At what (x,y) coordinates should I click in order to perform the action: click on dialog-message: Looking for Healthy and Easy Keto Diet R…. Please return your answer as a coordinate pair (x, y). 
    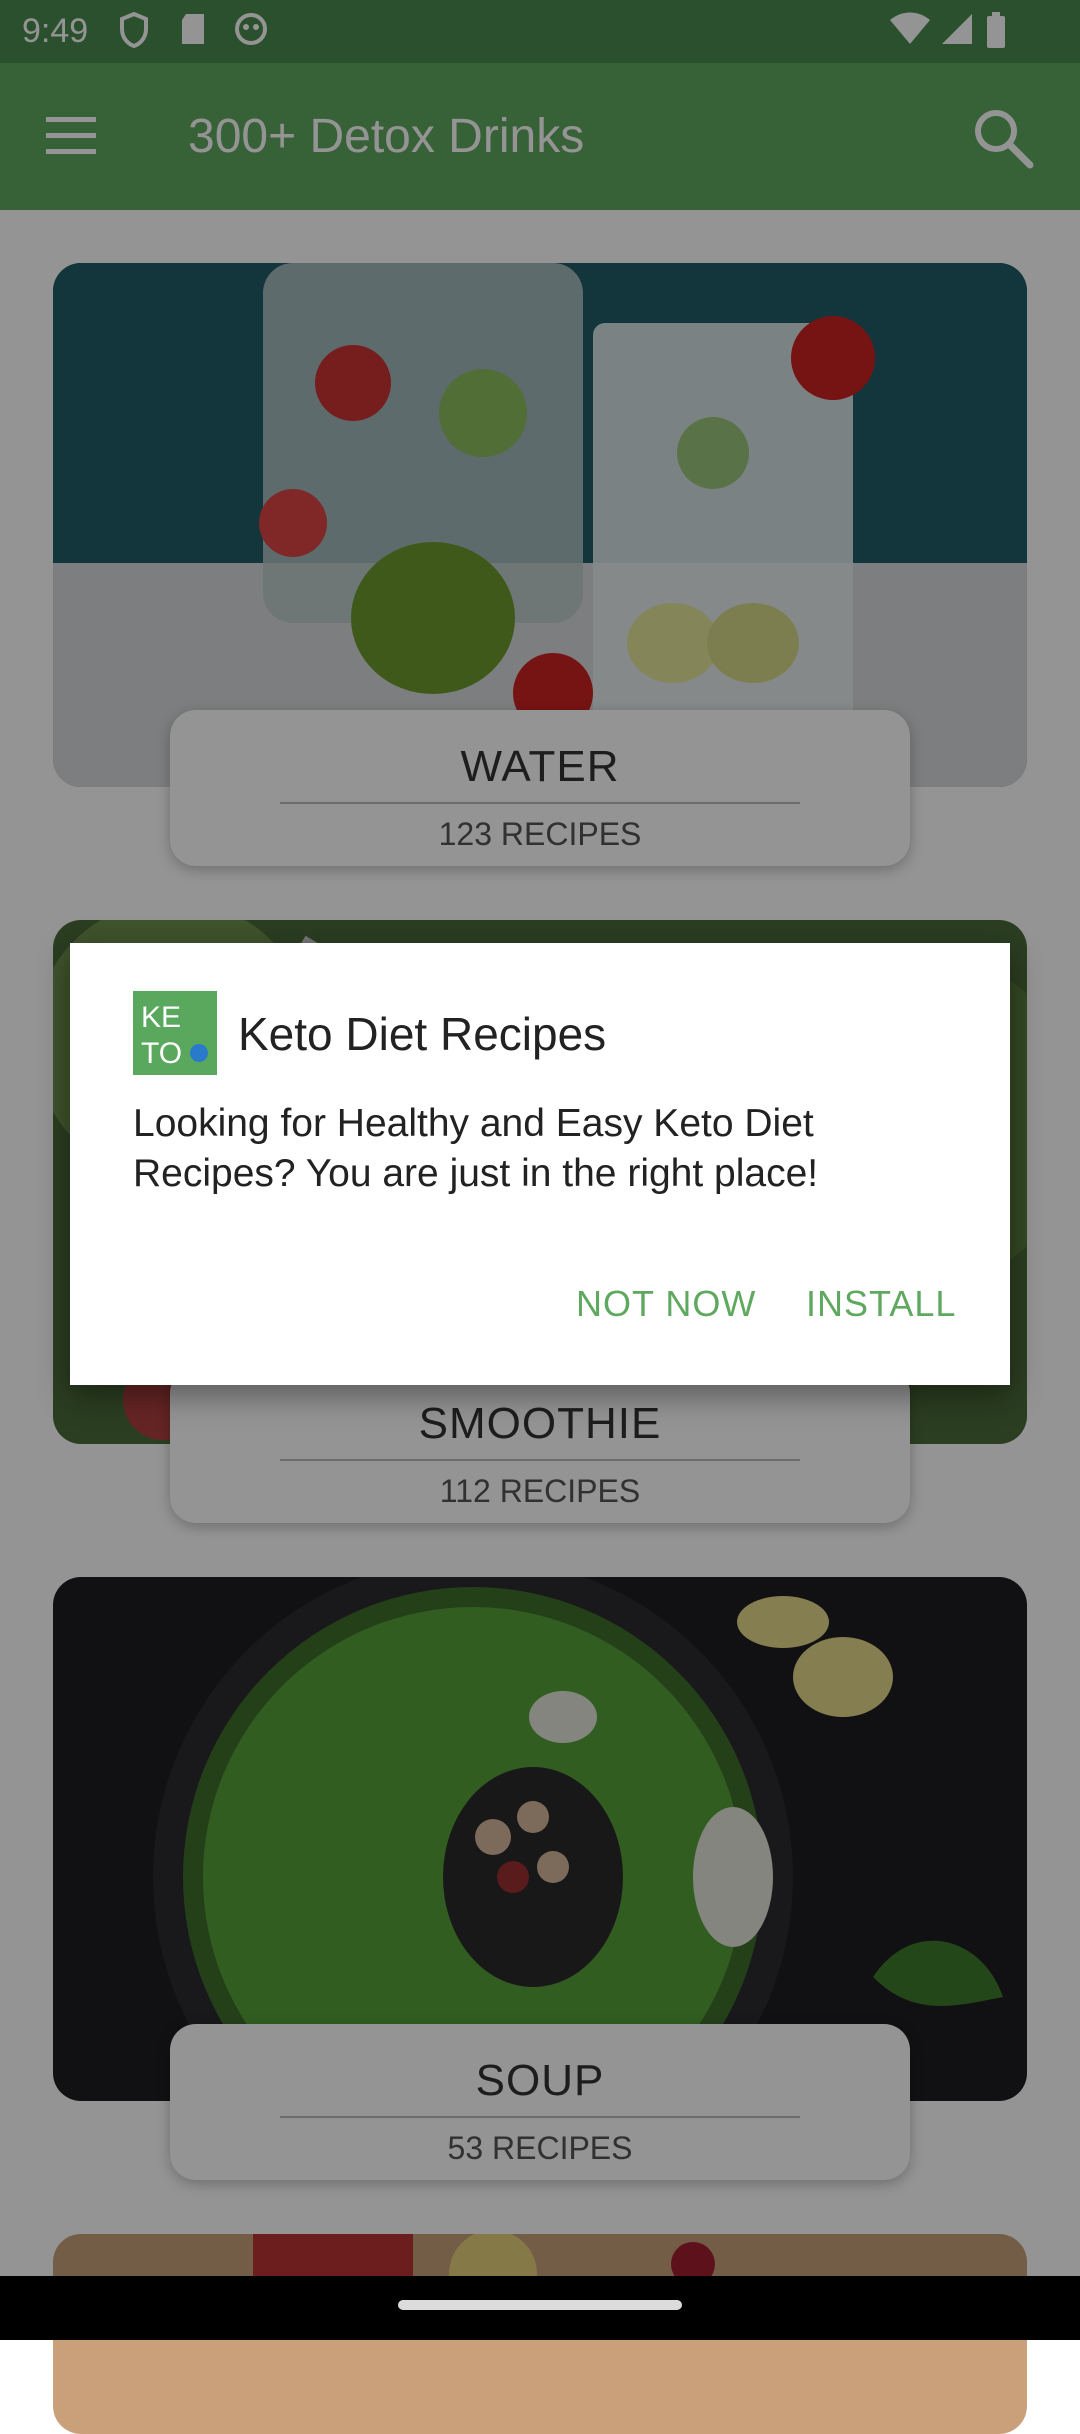
    Looking at the image, I should click on (476, 1148).